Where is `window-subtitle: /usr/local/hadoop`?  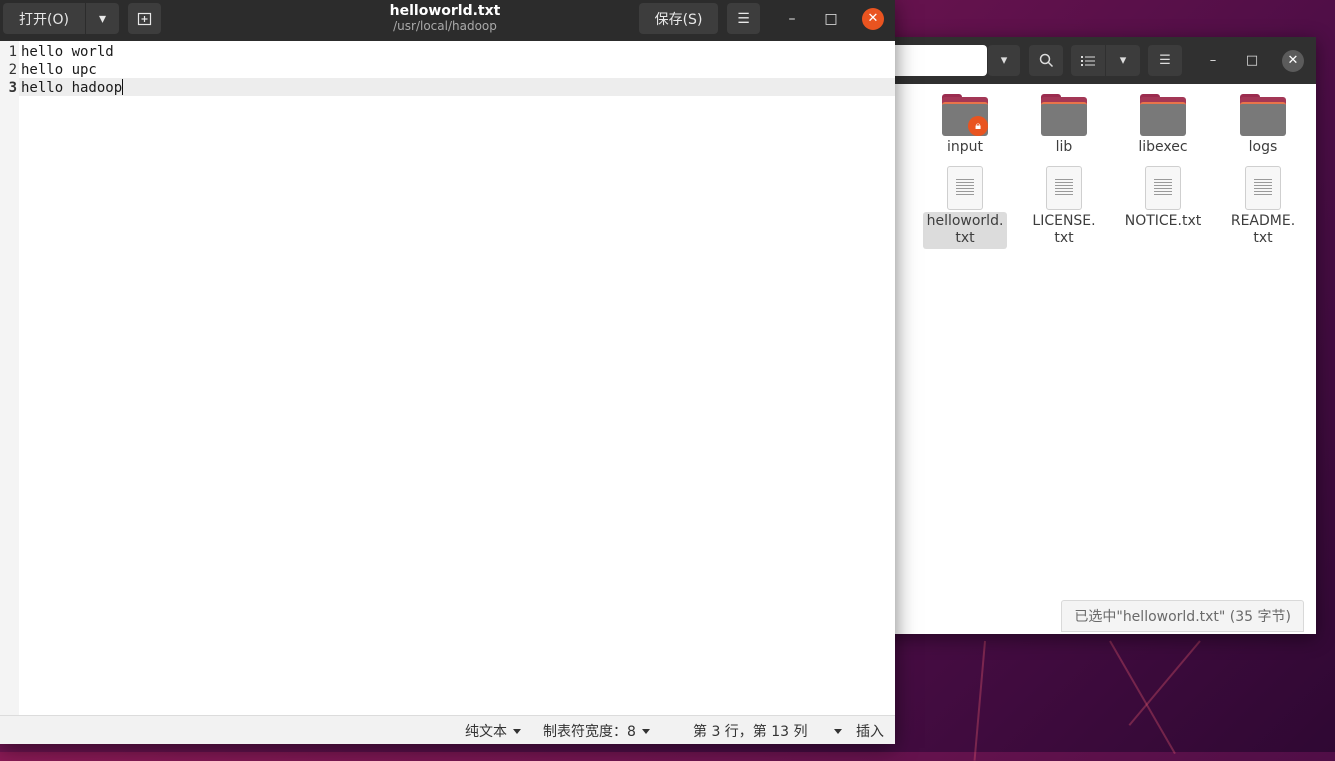 window-subtitle: /usr/local/hadoop is located at coordinates (445, 26).